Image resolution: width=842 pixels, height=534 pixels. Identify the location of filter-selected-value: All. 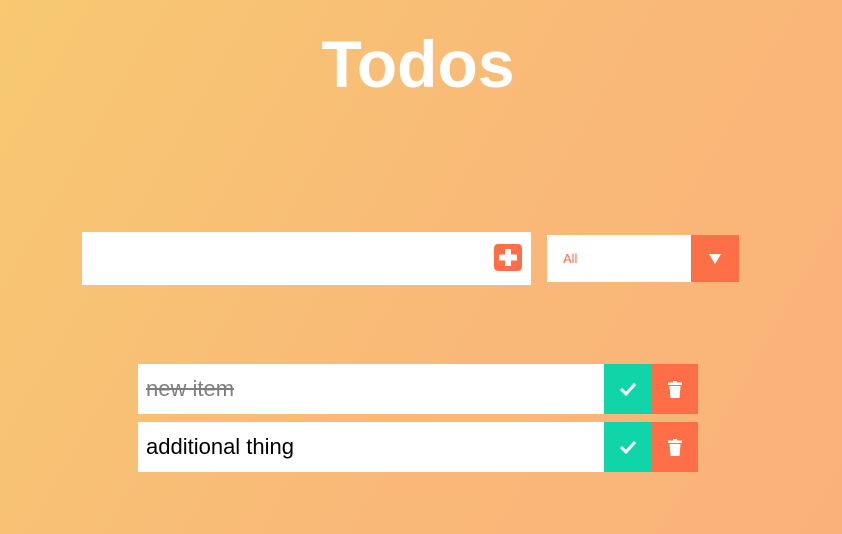
(570, 258).